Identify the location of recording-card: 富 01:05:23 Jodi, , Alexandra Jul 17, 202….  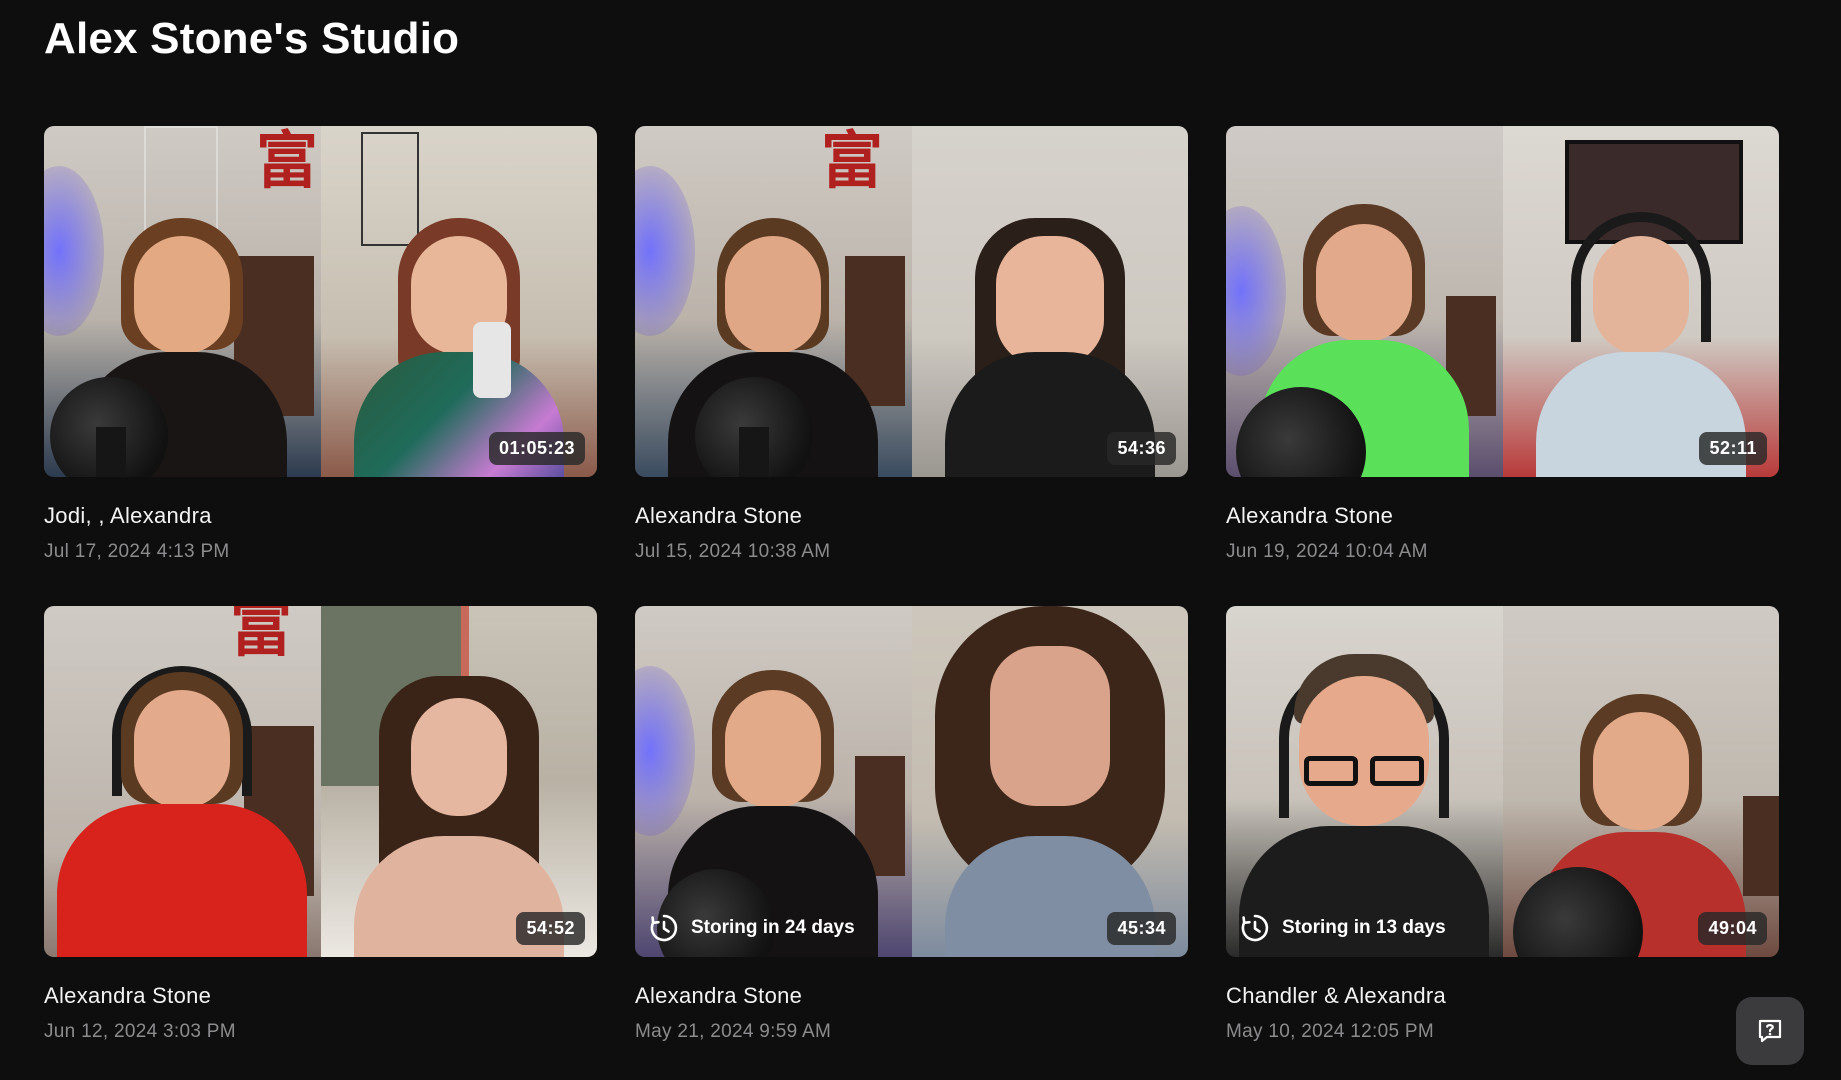
(320, 366).